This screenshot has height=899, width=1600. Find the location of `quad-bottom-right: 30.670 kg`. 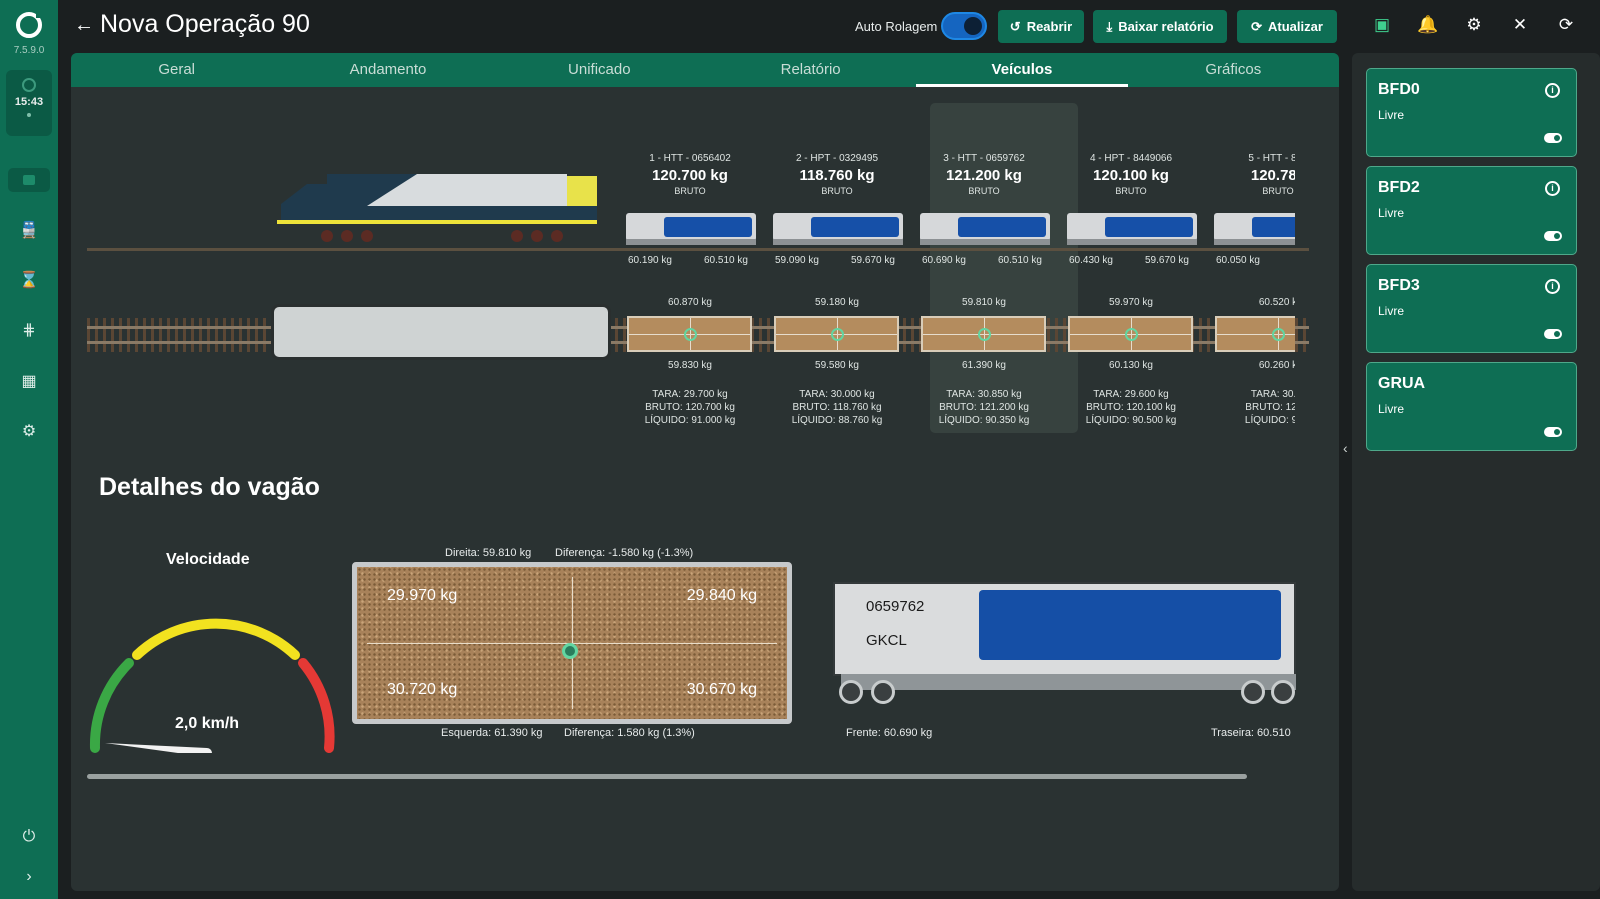

quad-bottom-right: 30.670 kg is located at coordinates (721, 689).